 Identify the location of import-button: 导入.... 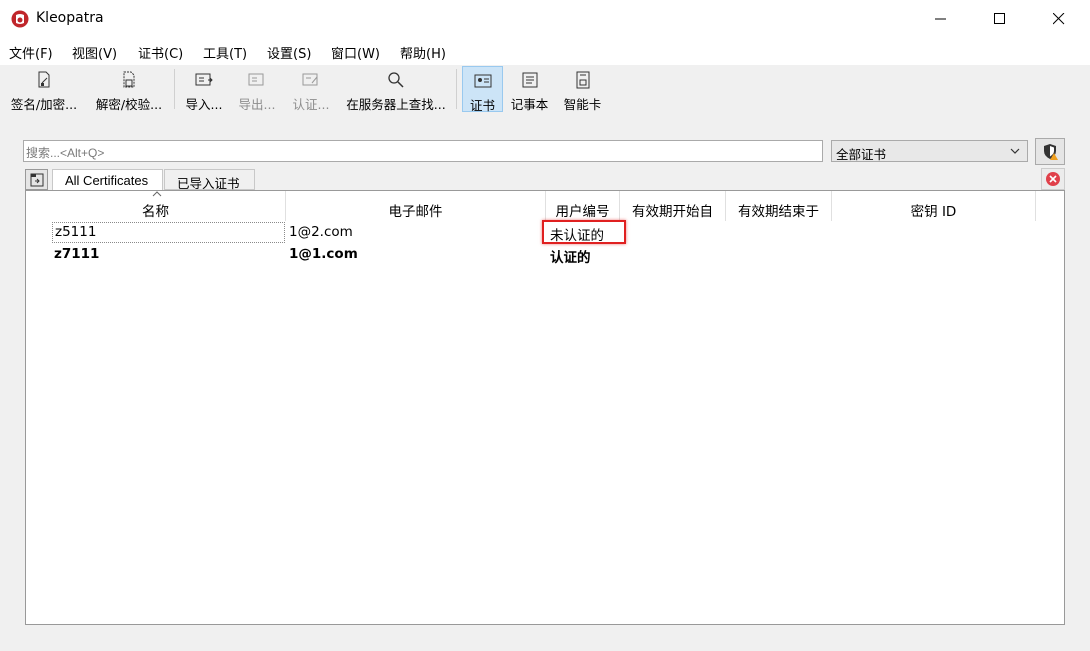
(204, 89).